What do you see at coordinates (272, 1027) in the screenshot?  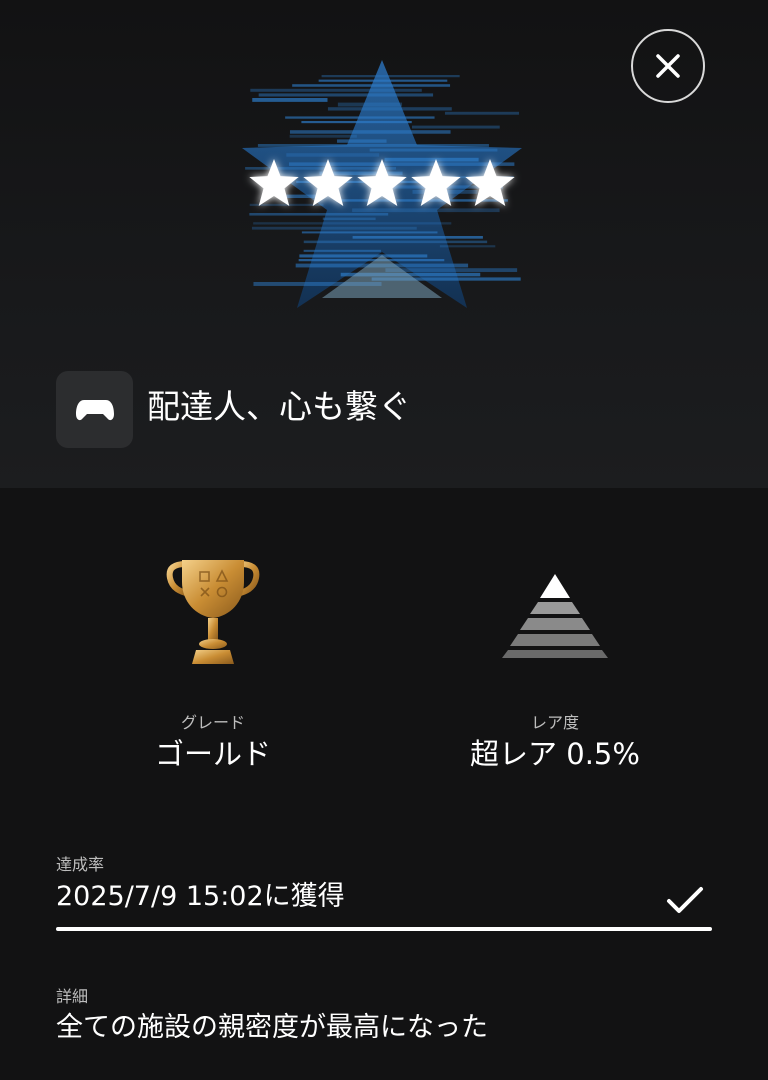 I see `details-value: 全ての施設の親密度が最高になった` at bounding box center [272, 1027].